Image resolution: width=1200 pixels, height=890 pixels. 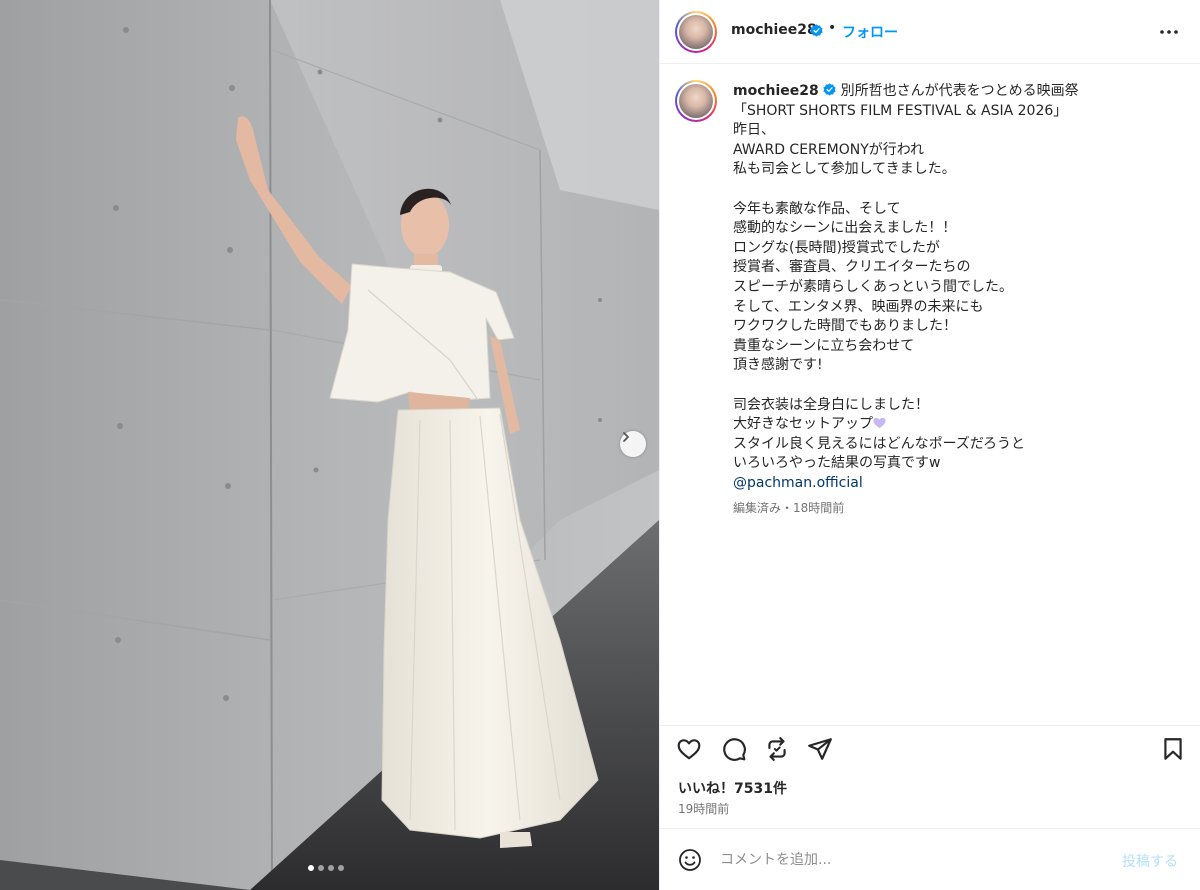 What do you see at coordinates (734, 749) in the screenshot?
I see `comment-icon` at bounding box center [734, 749].